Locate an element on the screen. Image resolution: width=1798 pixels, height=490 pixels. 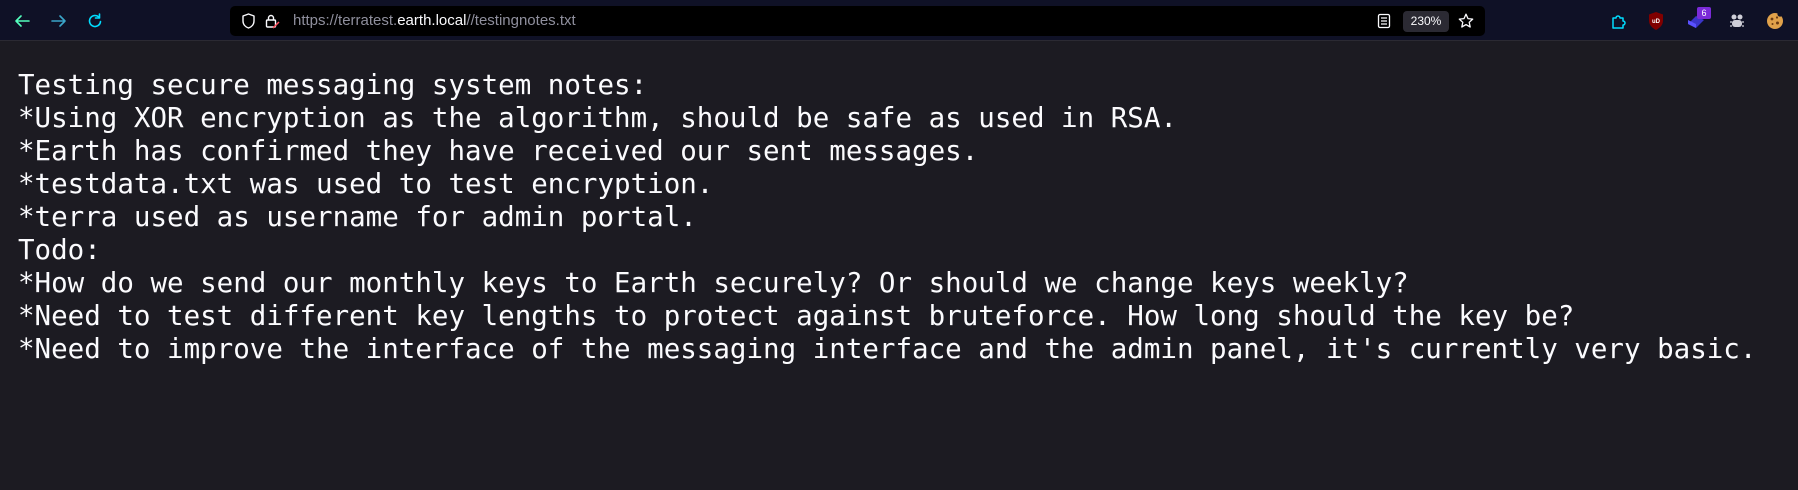
bookmark-button is located at coordinates (1466, 21).